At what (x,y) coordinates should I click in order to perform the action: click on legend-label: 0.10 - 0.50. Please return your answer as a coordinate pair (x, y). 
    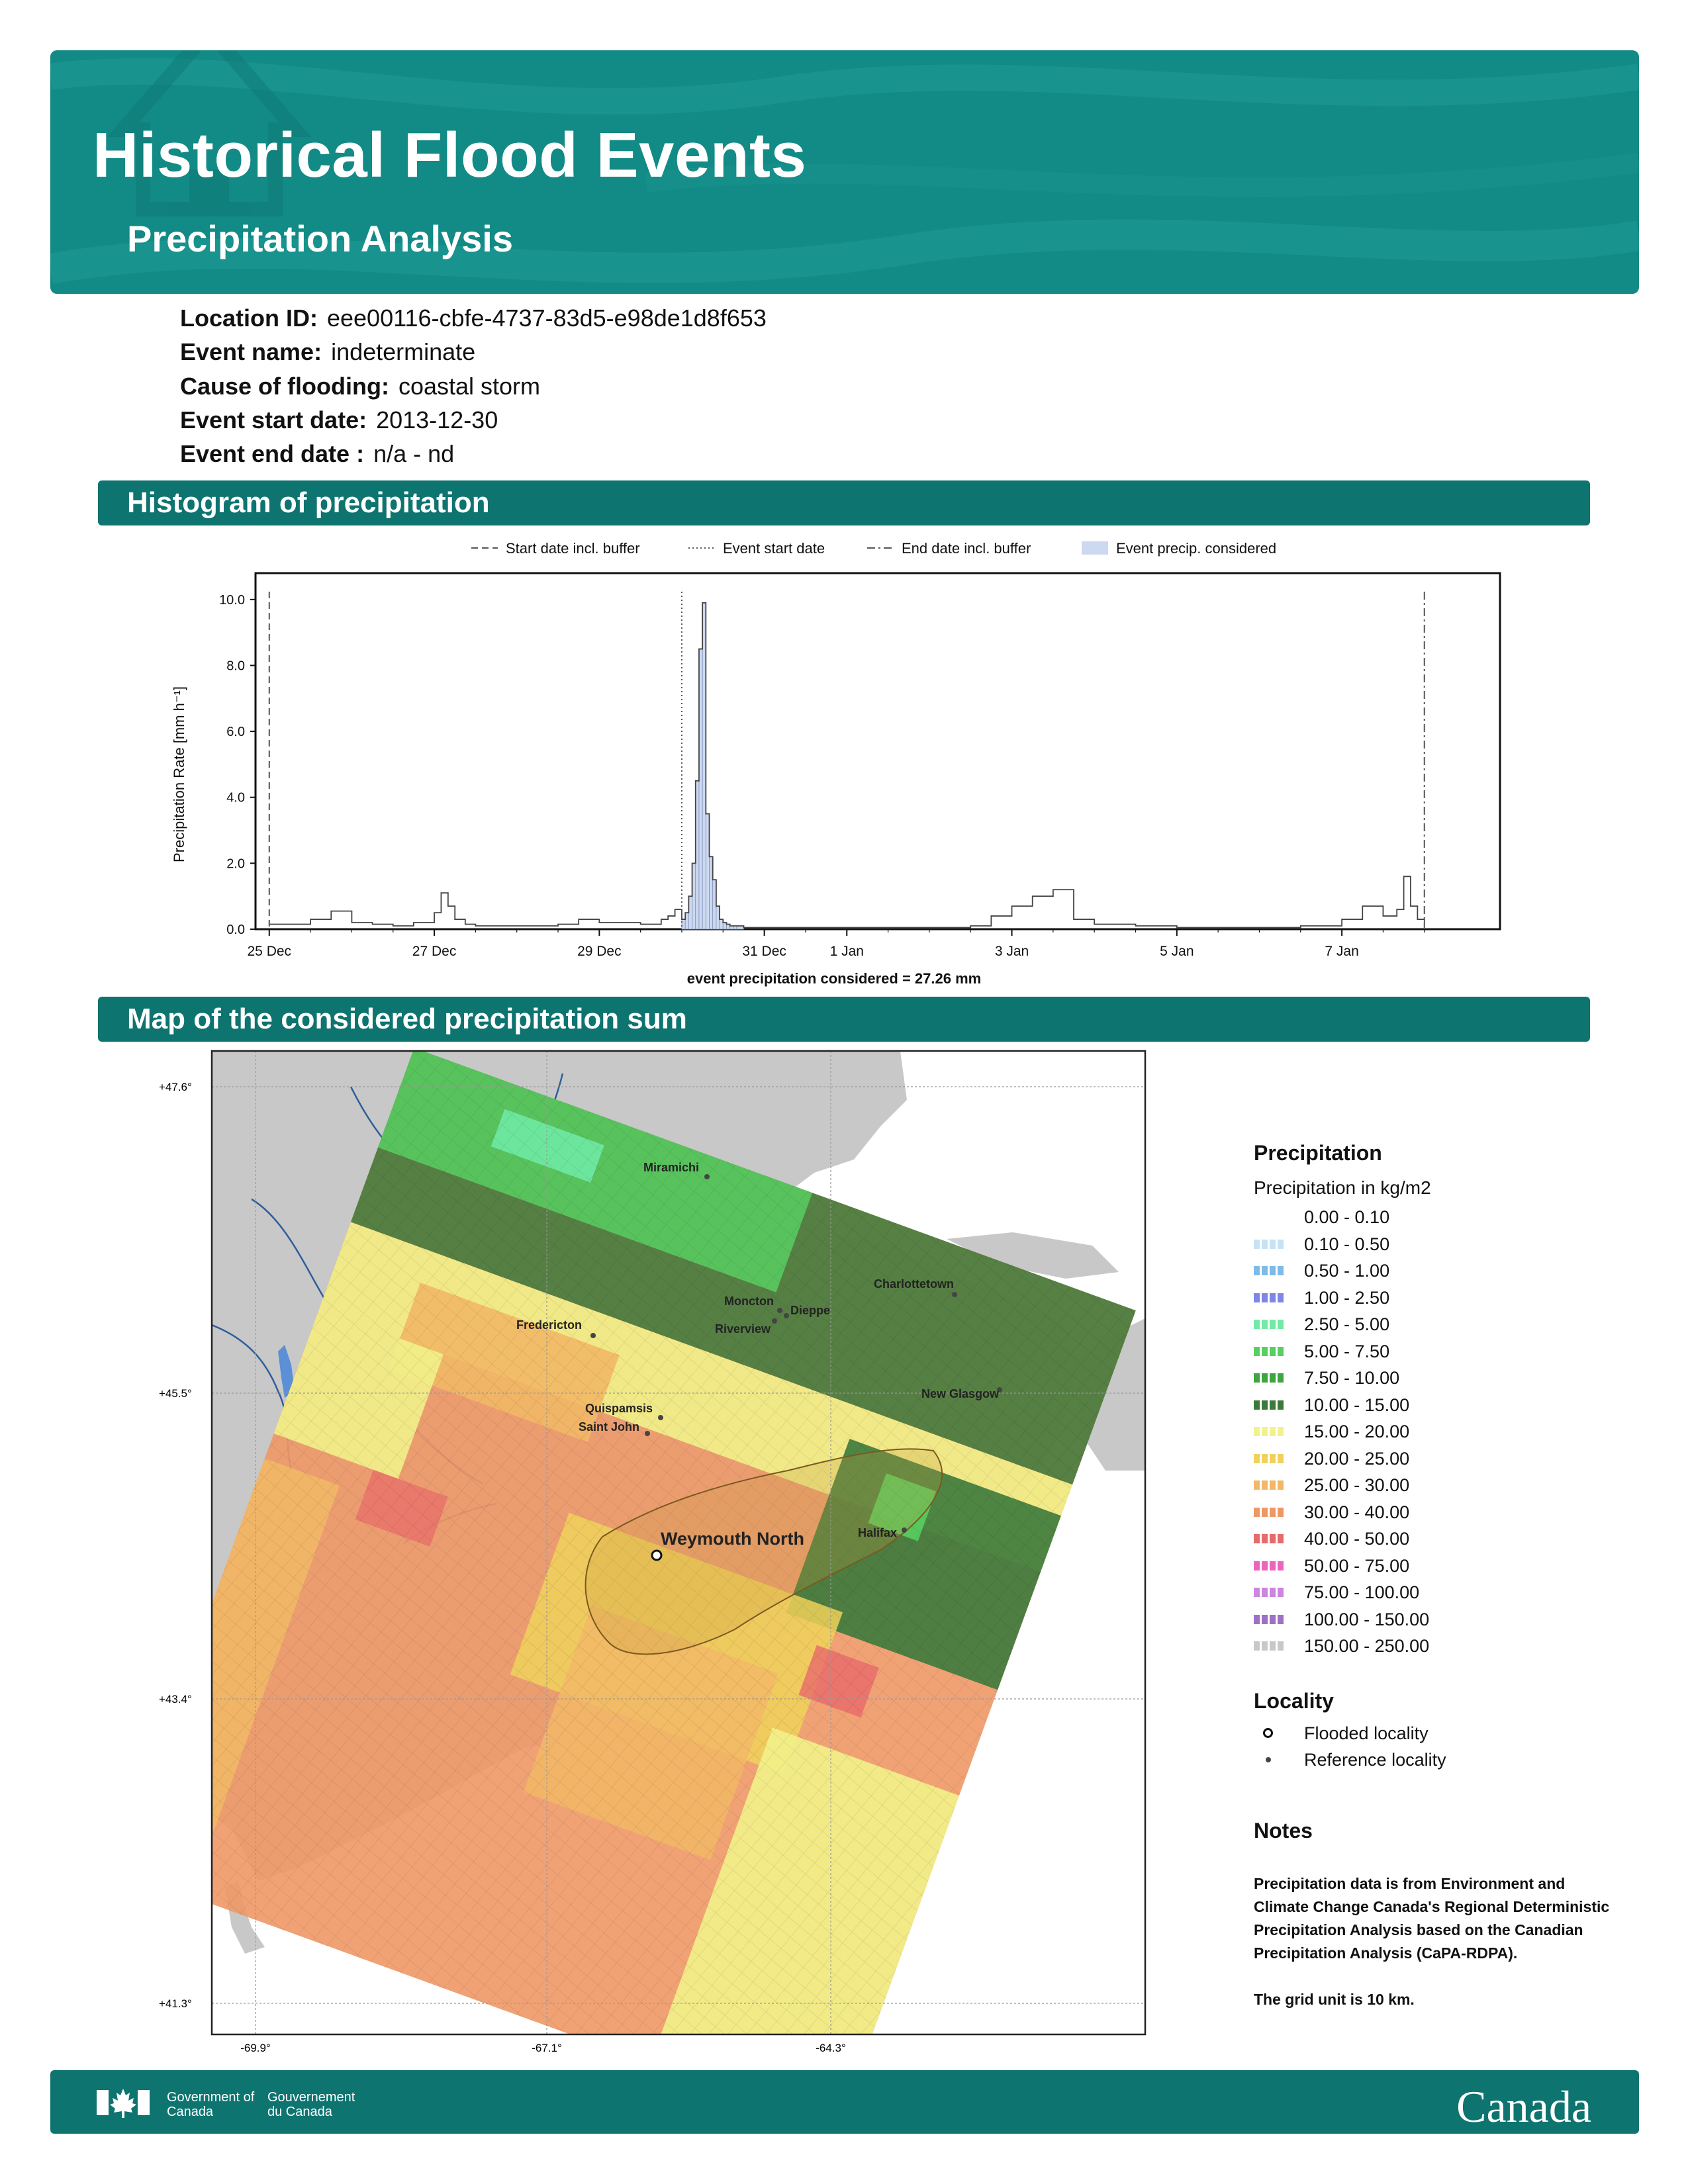
    Looking at the image, I should click on (1347, 1244).